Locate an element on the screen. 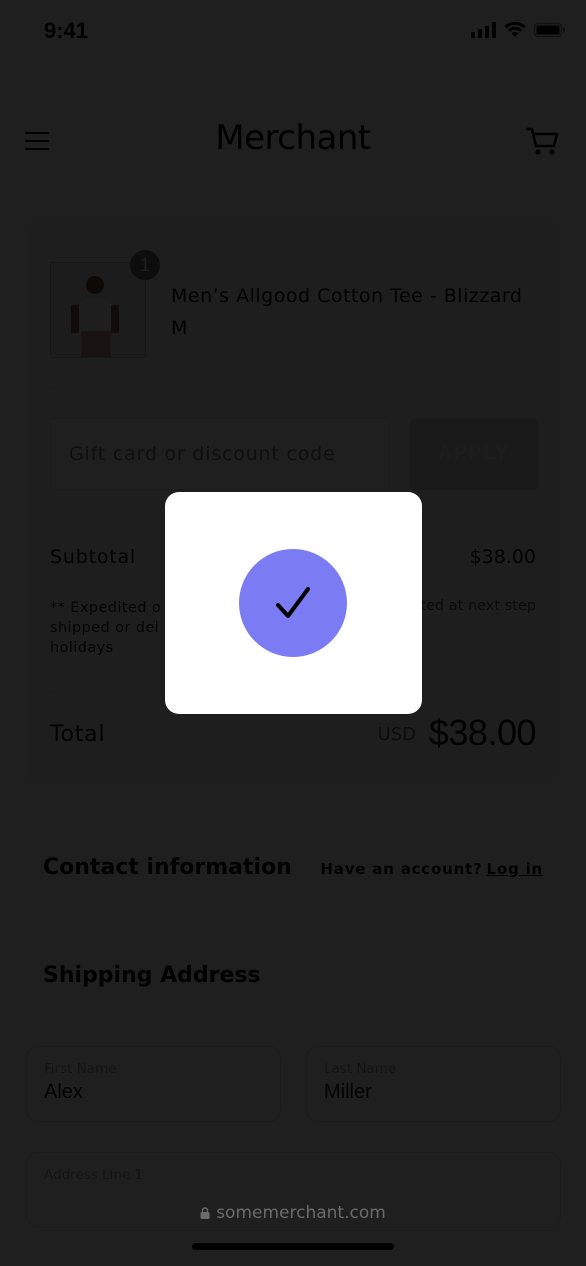 Image resolution: width=586 pixels, height=1266 pixels. last-name-field: Last Name Miller is located at coordinates (433, 1084).